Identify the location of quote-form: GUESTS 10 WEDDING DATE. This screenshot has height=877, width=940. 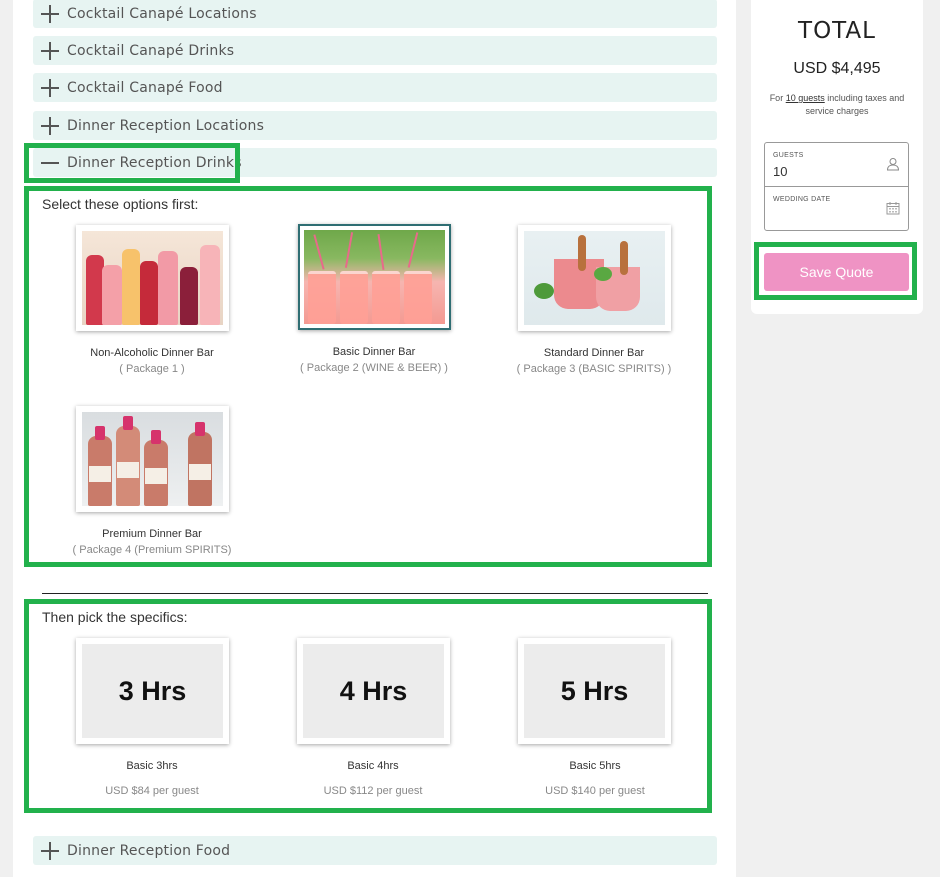
(836, 186).